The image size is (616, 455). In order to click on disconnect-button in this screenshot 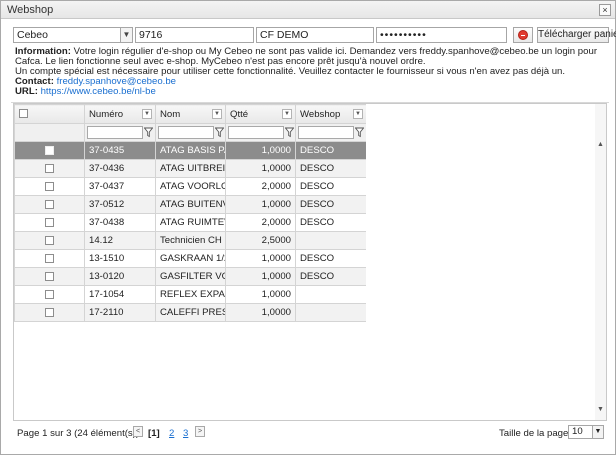, I will do `click(523, 35)`.